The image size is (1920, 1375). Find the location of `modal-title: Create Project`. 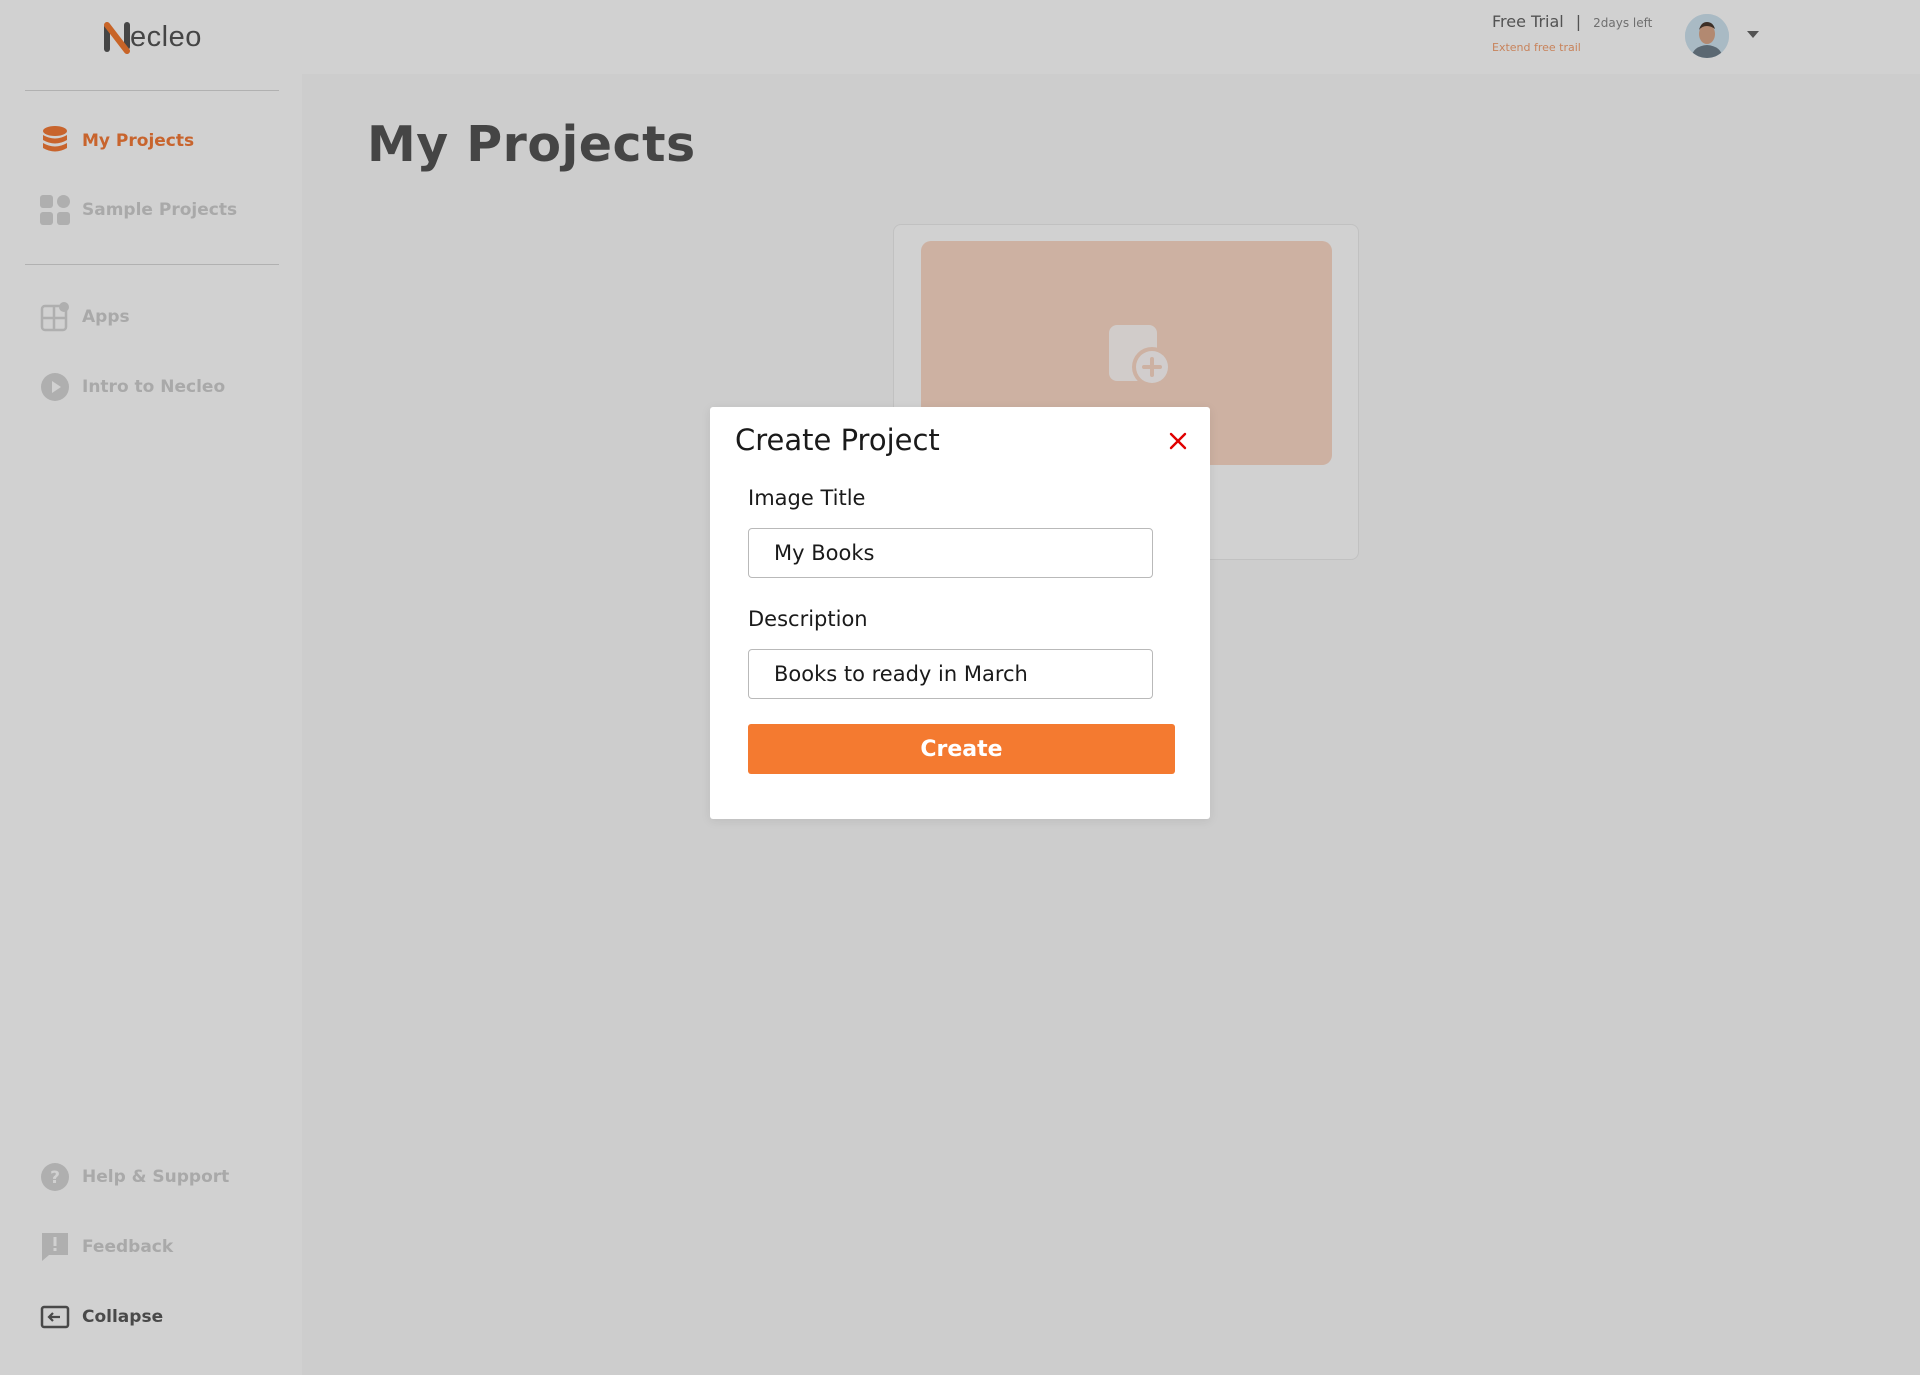

modal-title: Create Project is located at coordinates (837, 440).